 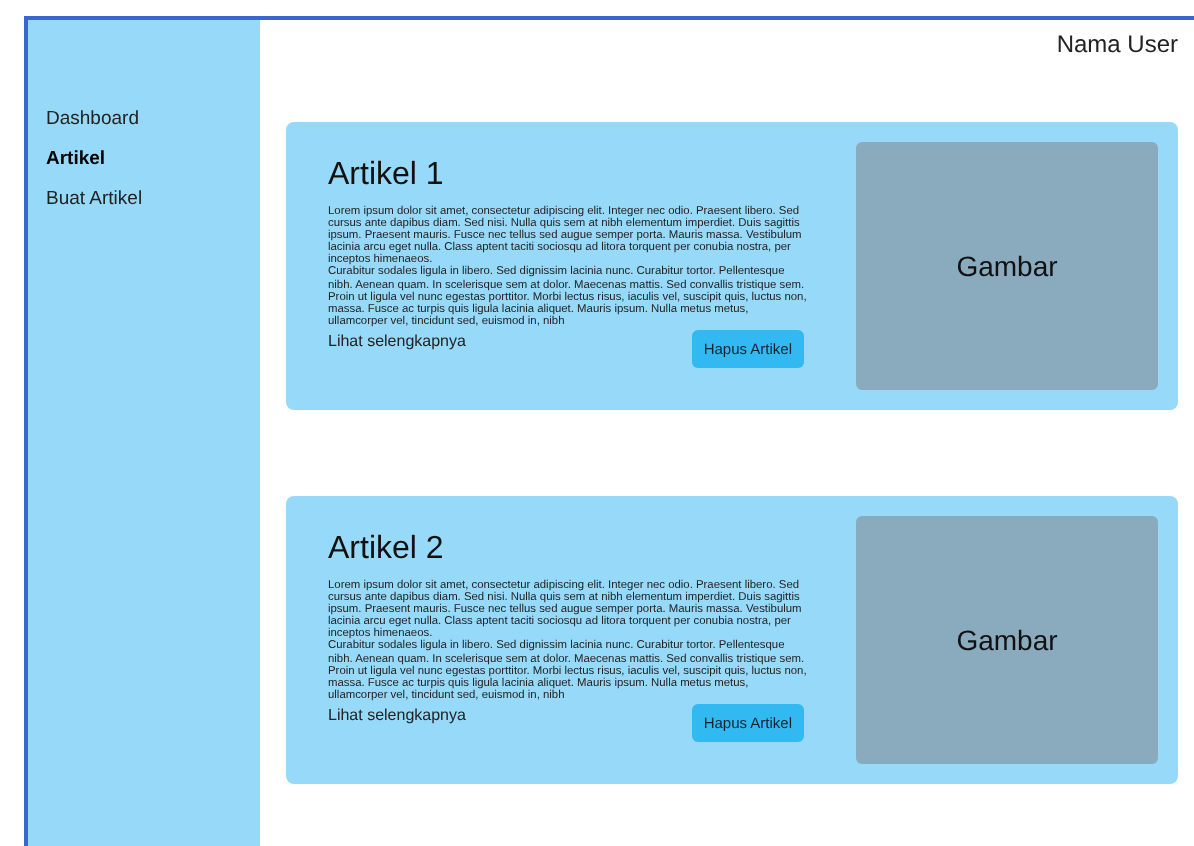 I want to click on sidebar-item: Buat Artikel, so click(x=153, y=199).